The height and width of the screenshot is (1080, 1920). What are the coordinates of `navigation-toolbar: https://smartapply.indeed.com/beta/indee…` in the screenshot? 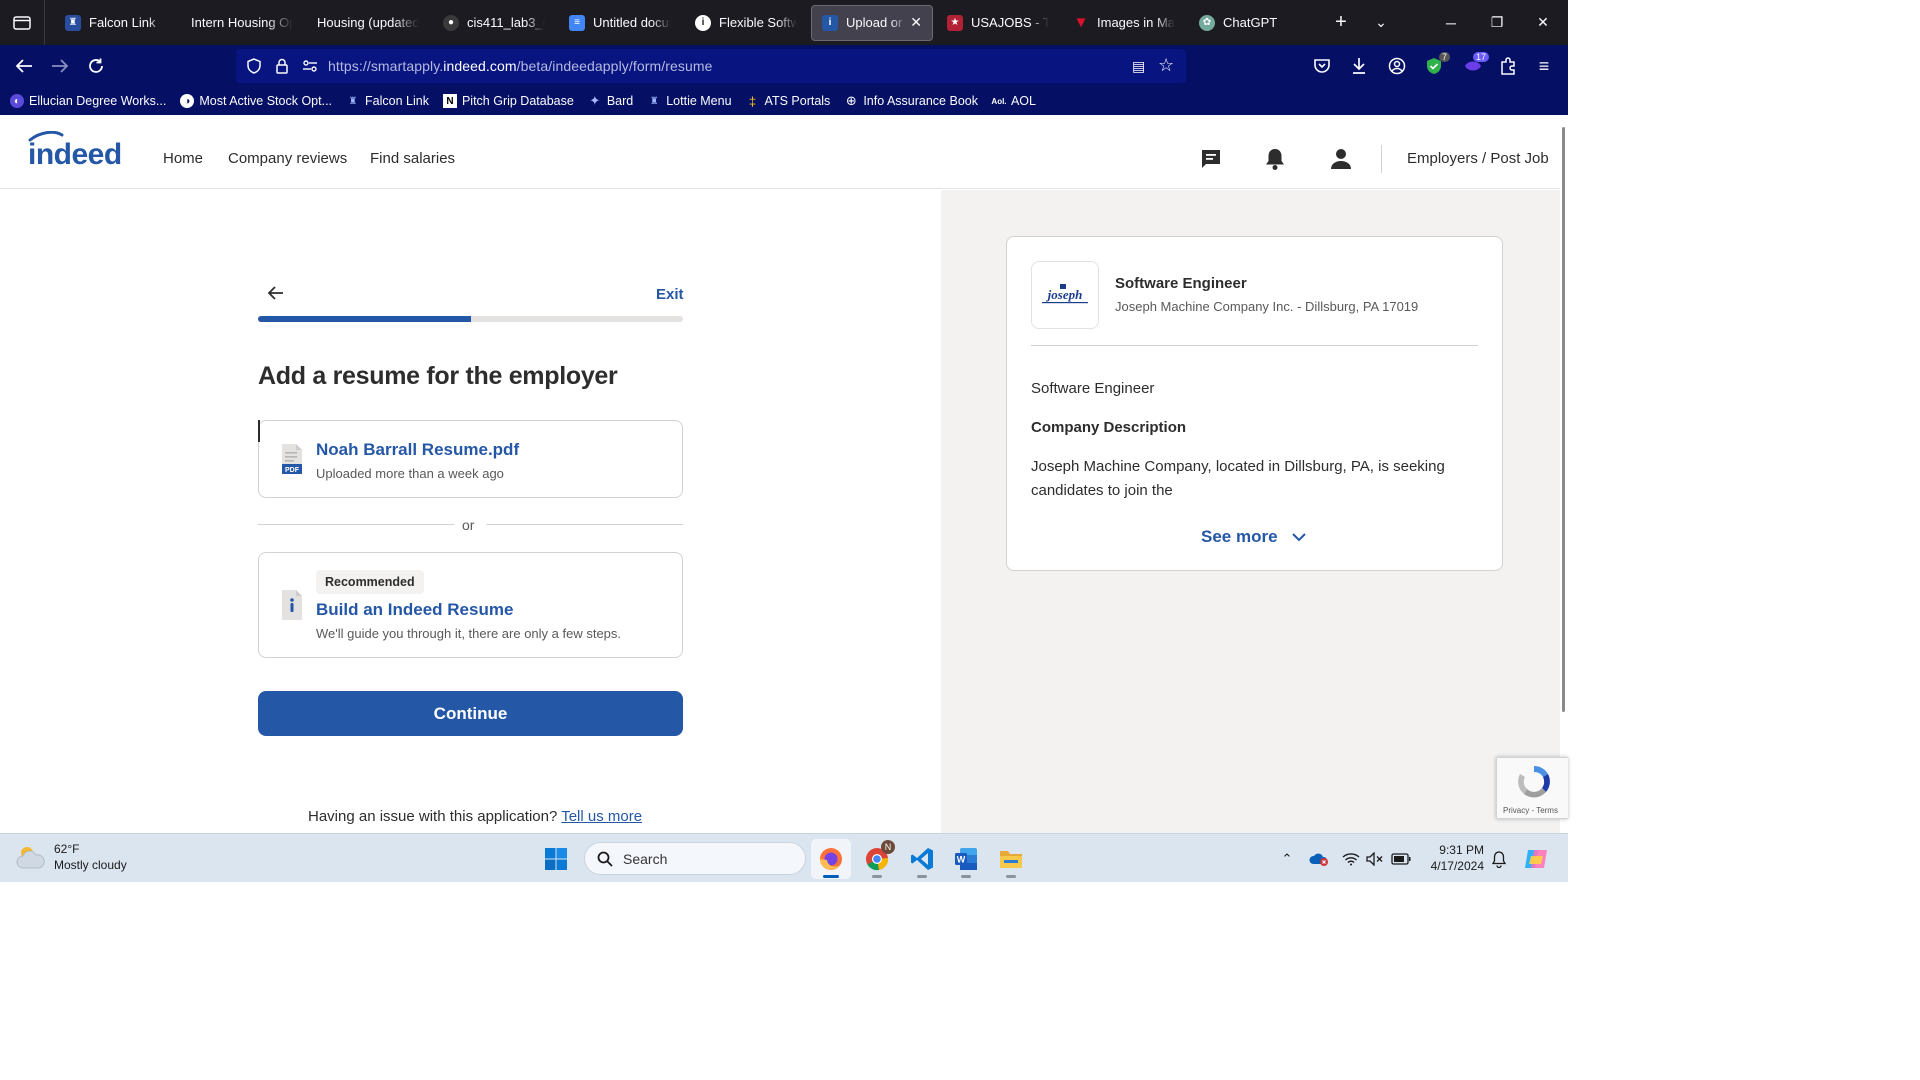 It's located at (784, 66).